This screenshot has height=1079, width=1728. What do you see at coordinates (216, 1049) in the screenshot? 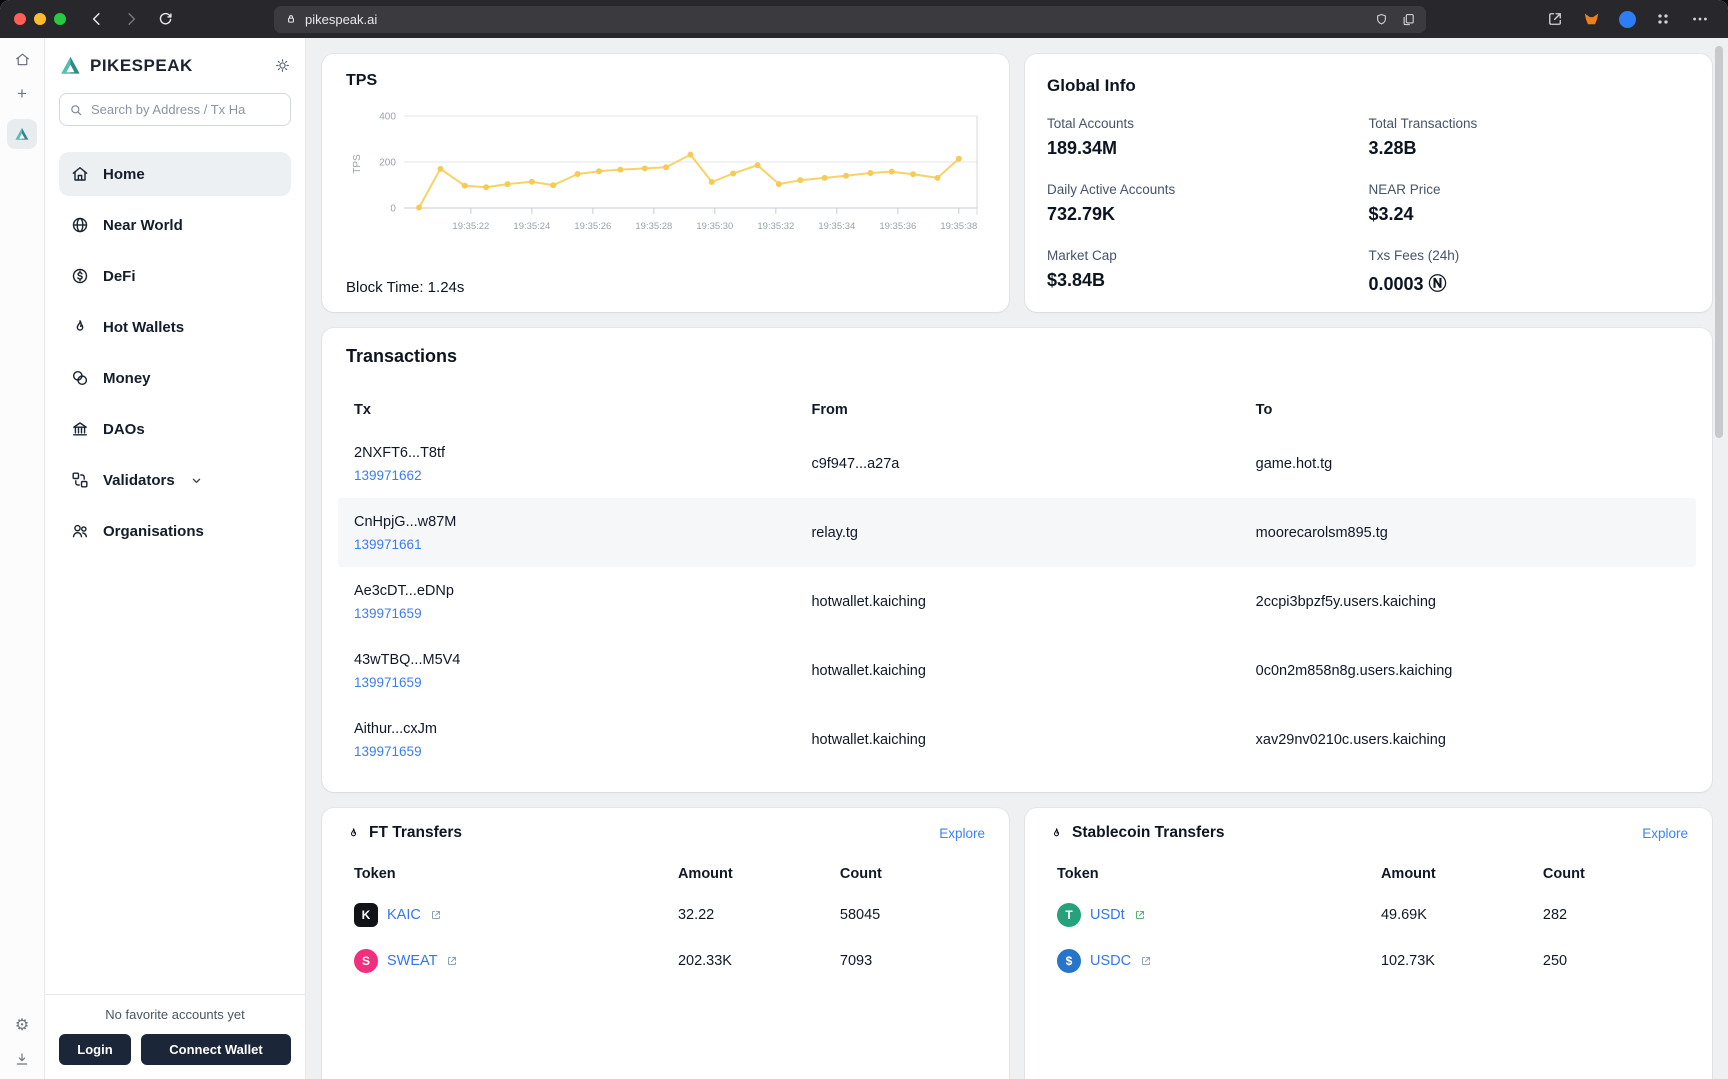
I see `connect-wallet-button: Connect Wallet` at bounding box center [216, 1049].